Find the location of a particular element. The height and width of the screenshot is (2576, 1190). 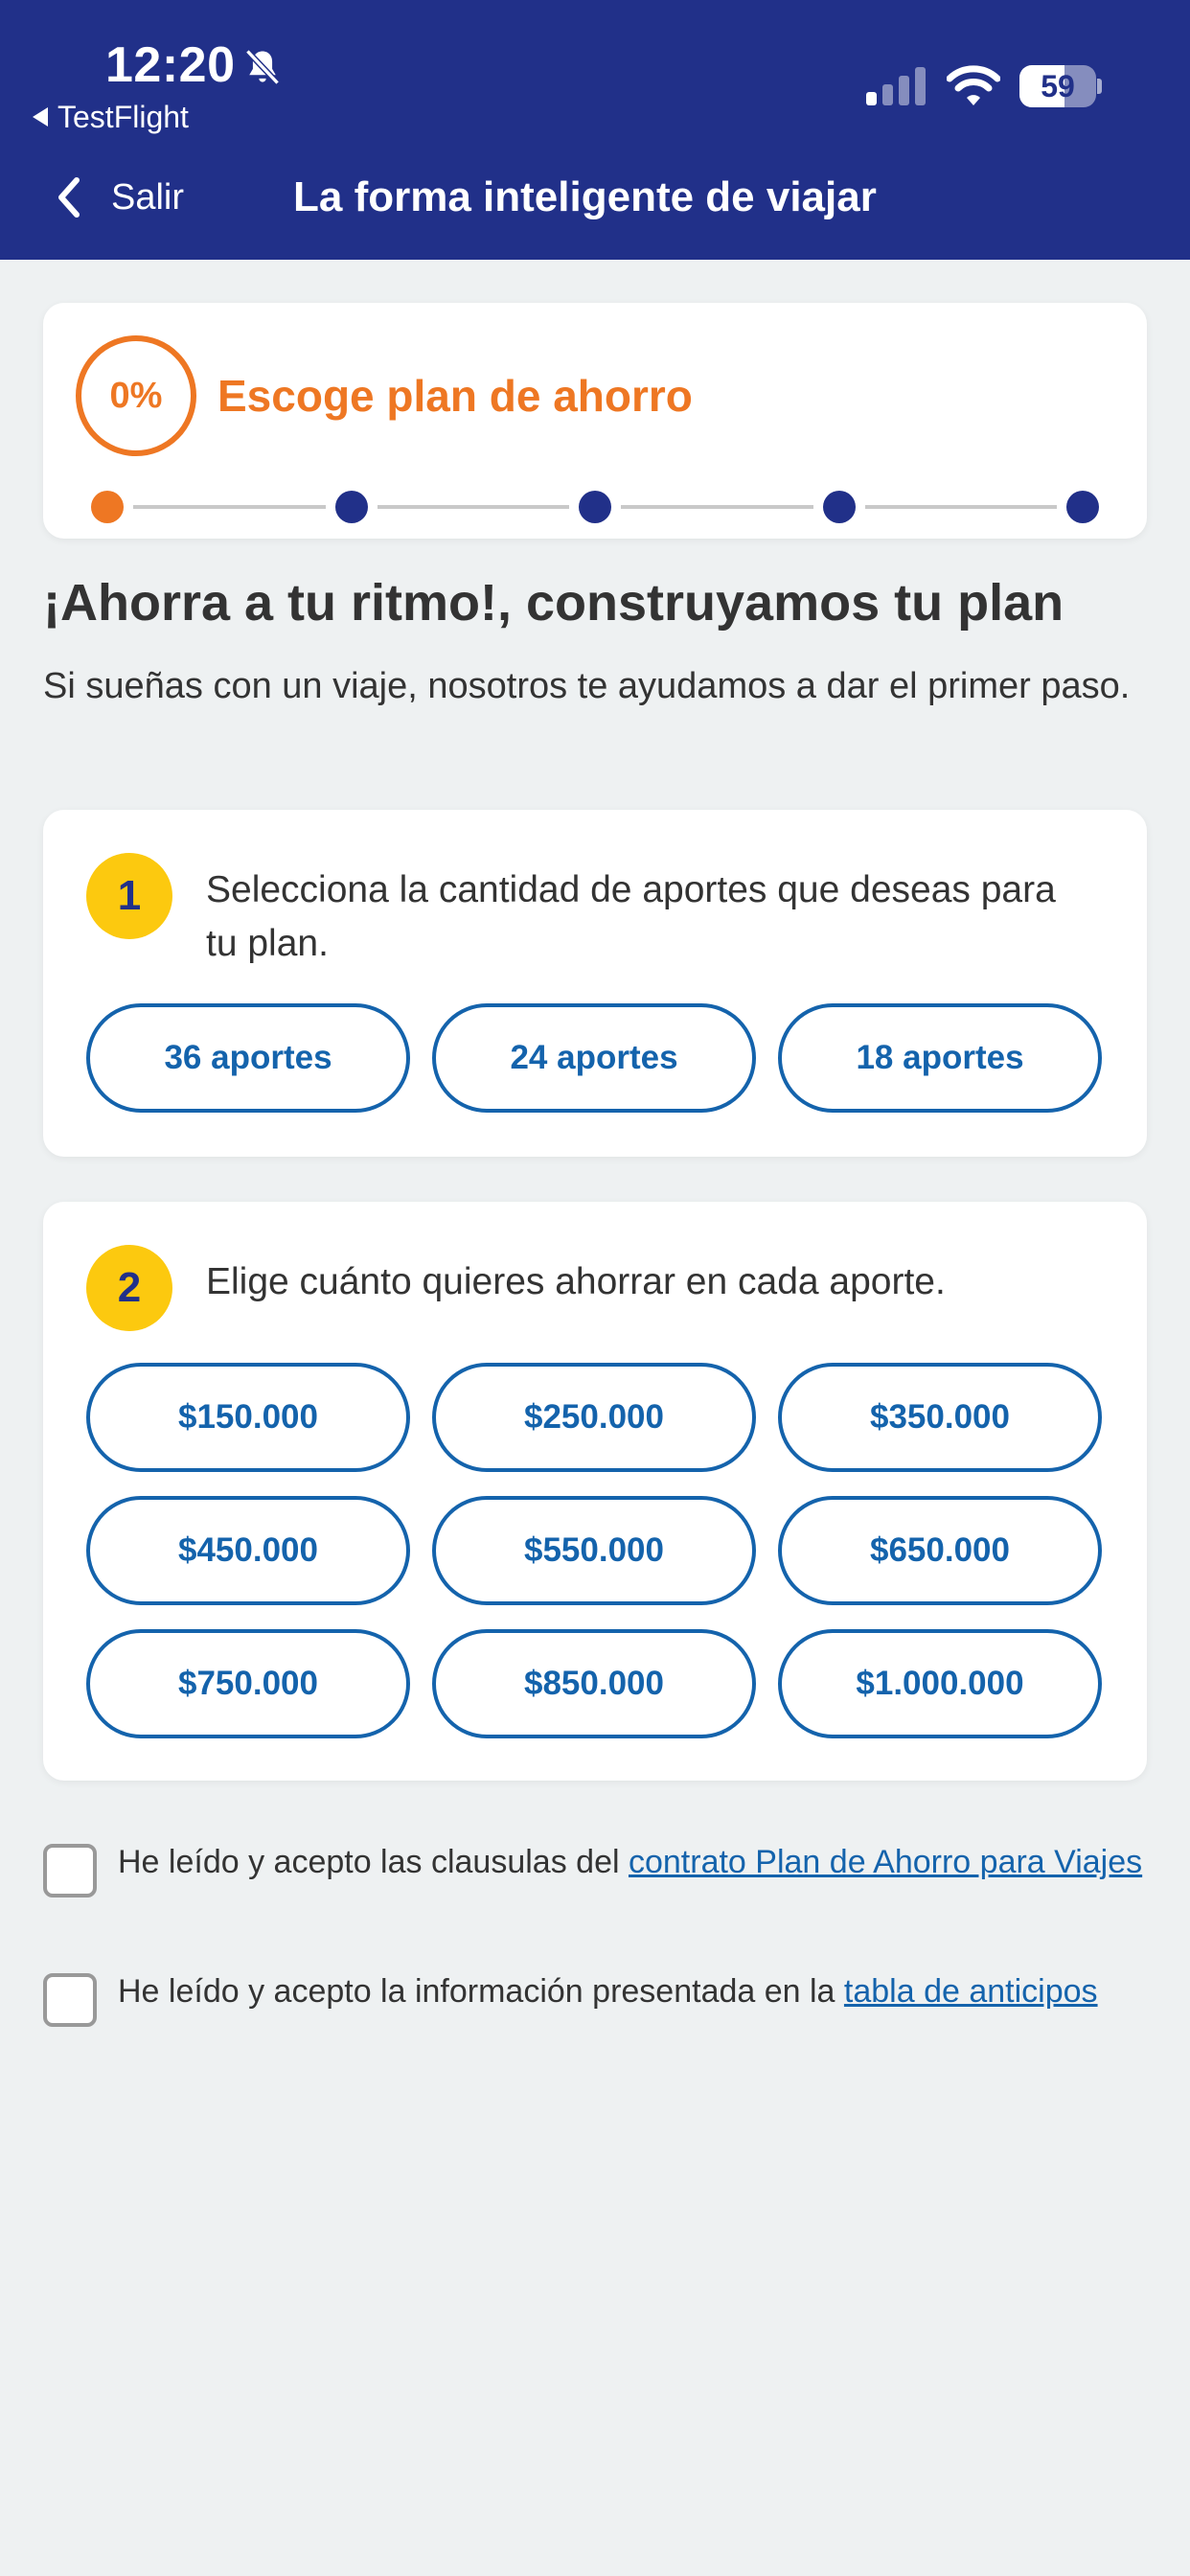

exit-button: Salir is located at coordinates (119, 197).